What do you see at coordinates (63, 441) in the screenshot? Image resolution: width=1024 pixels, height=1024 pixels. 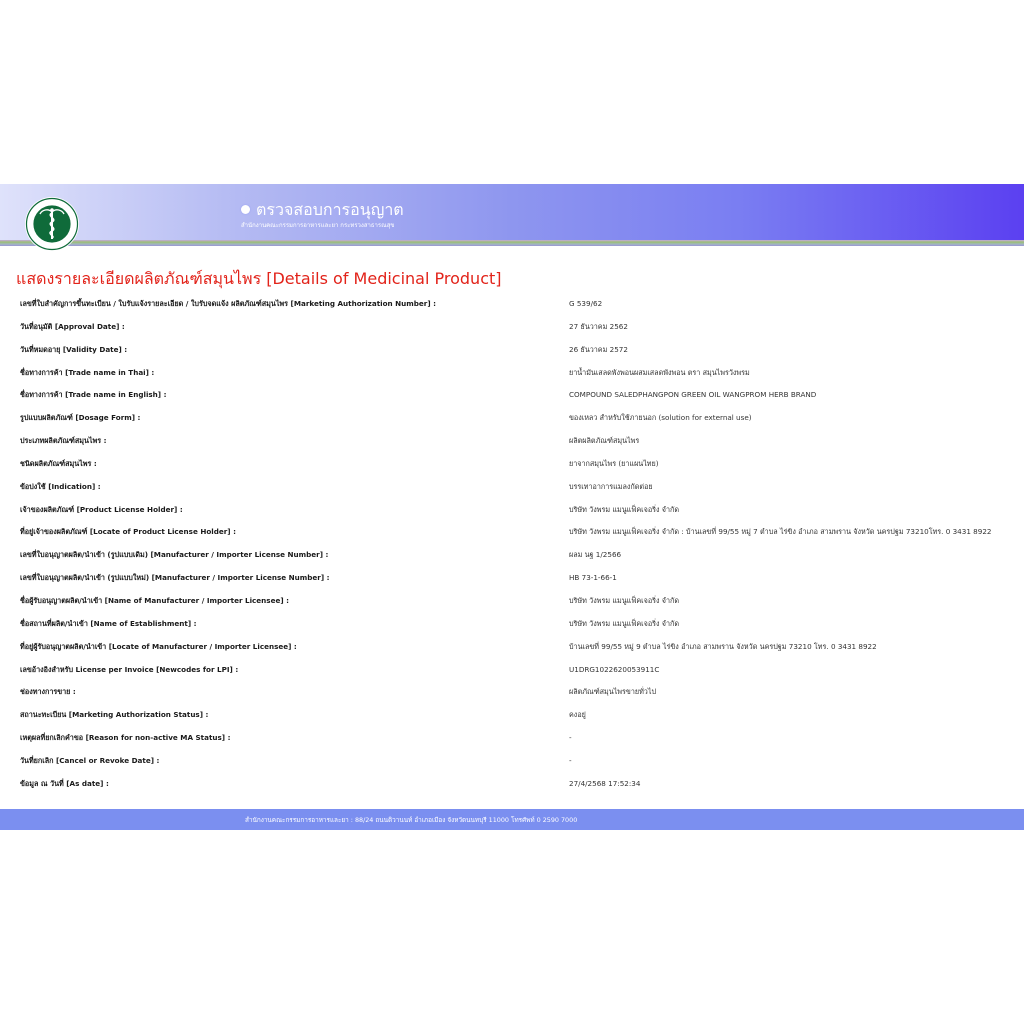 I see `detail-label: ประเภทผลิตภัณฑ์สมุนไพร :` at bounding box center [63, 441].